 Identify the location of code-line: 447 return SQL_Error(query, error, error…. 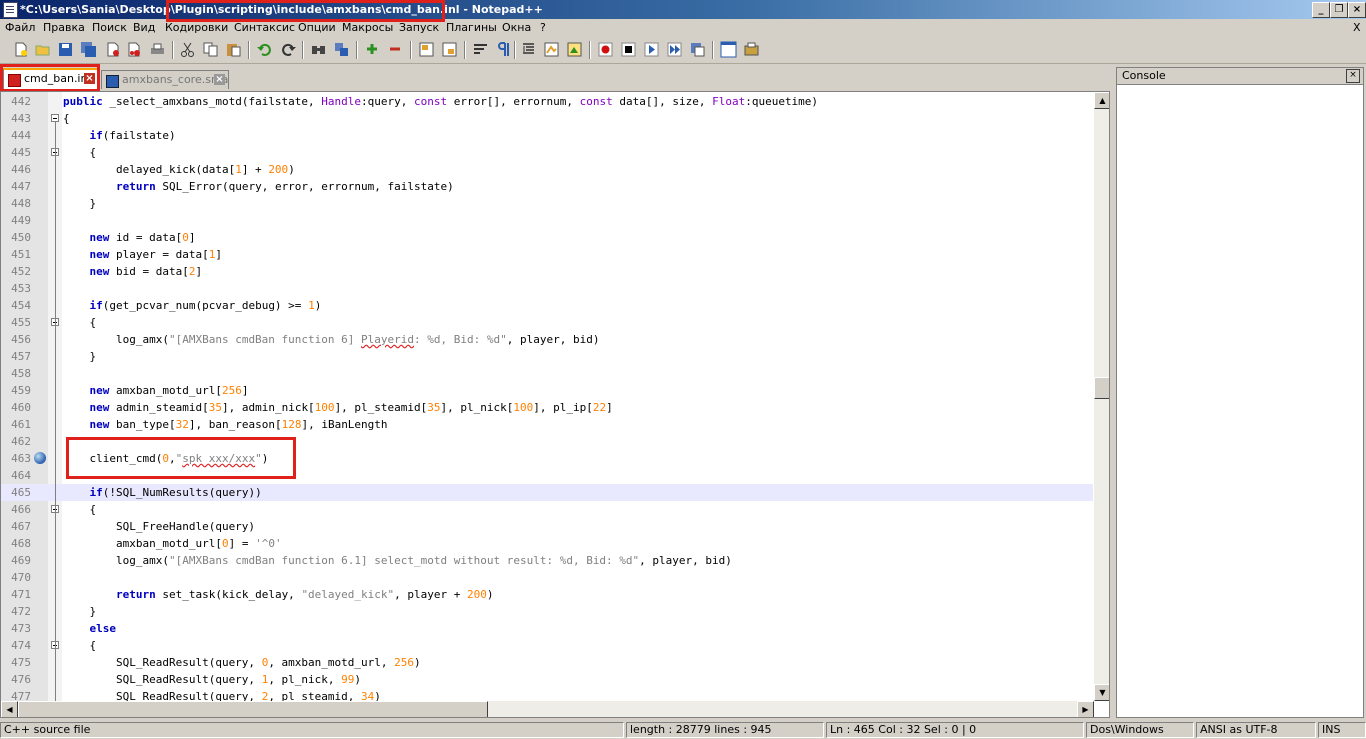
(547, 186).